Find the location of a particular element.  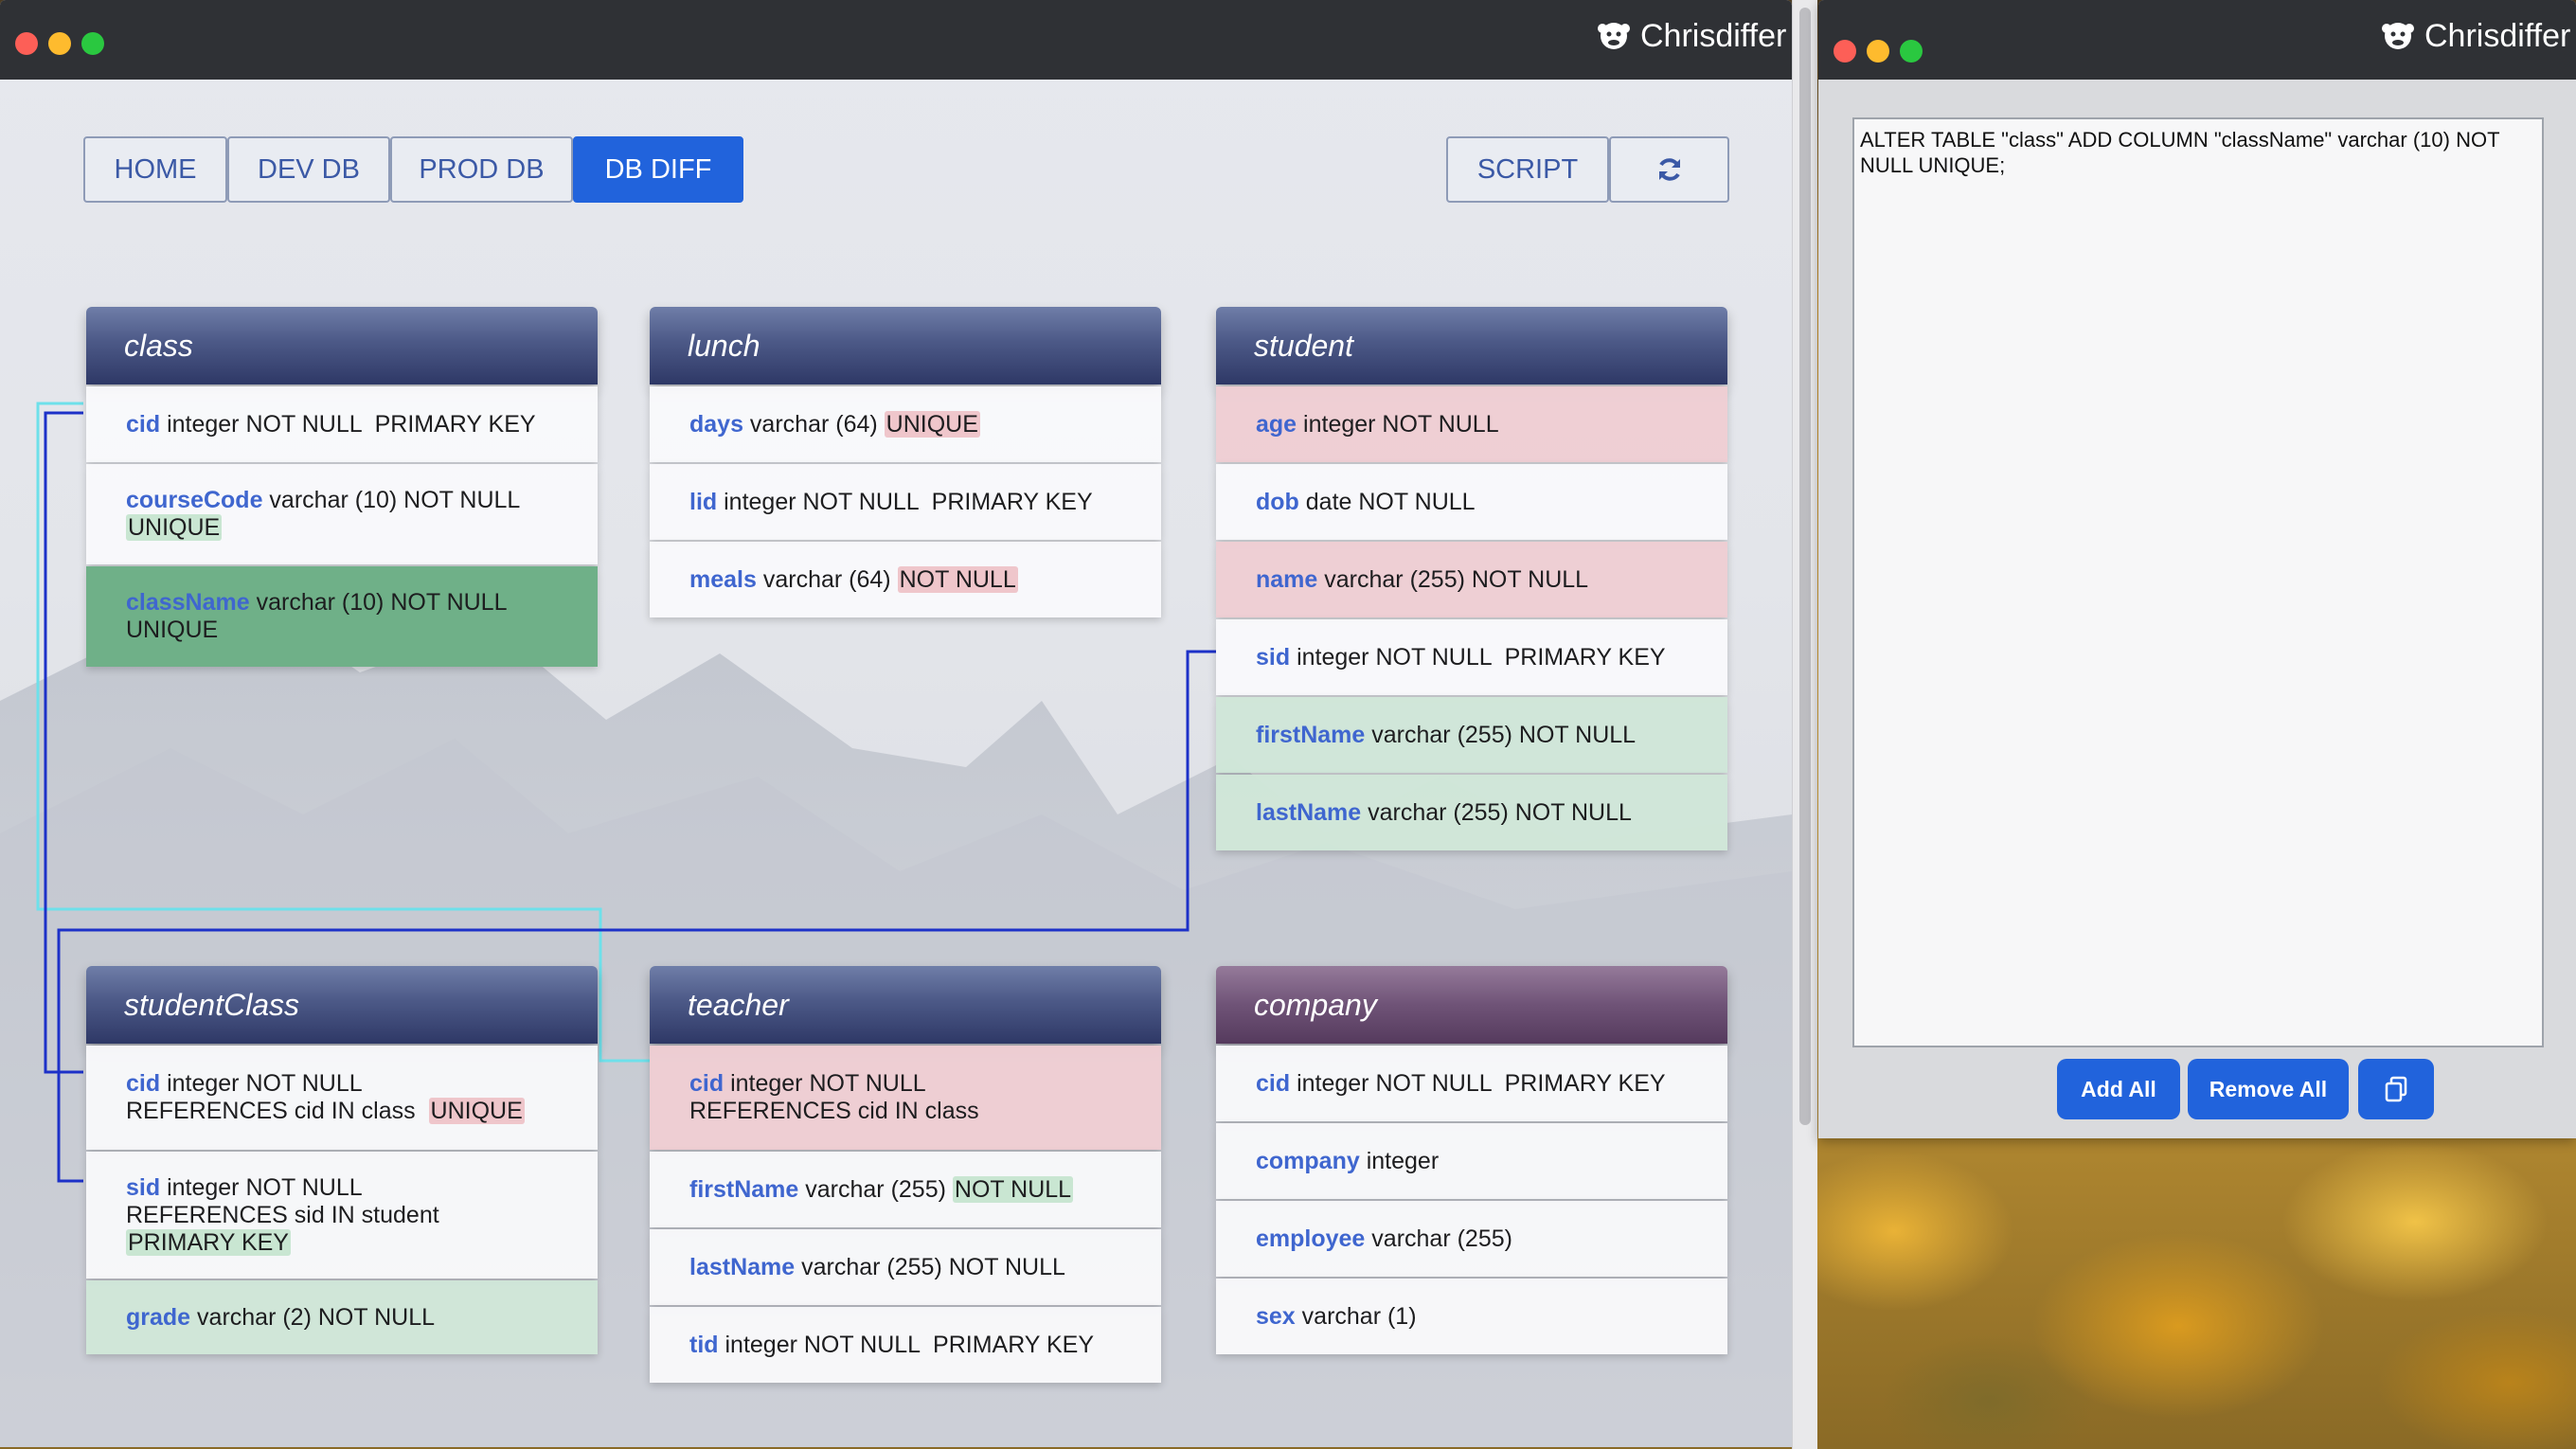

table-row-new: lastName varchar (255) NOT NULL is located at coordinates (1471, 812).